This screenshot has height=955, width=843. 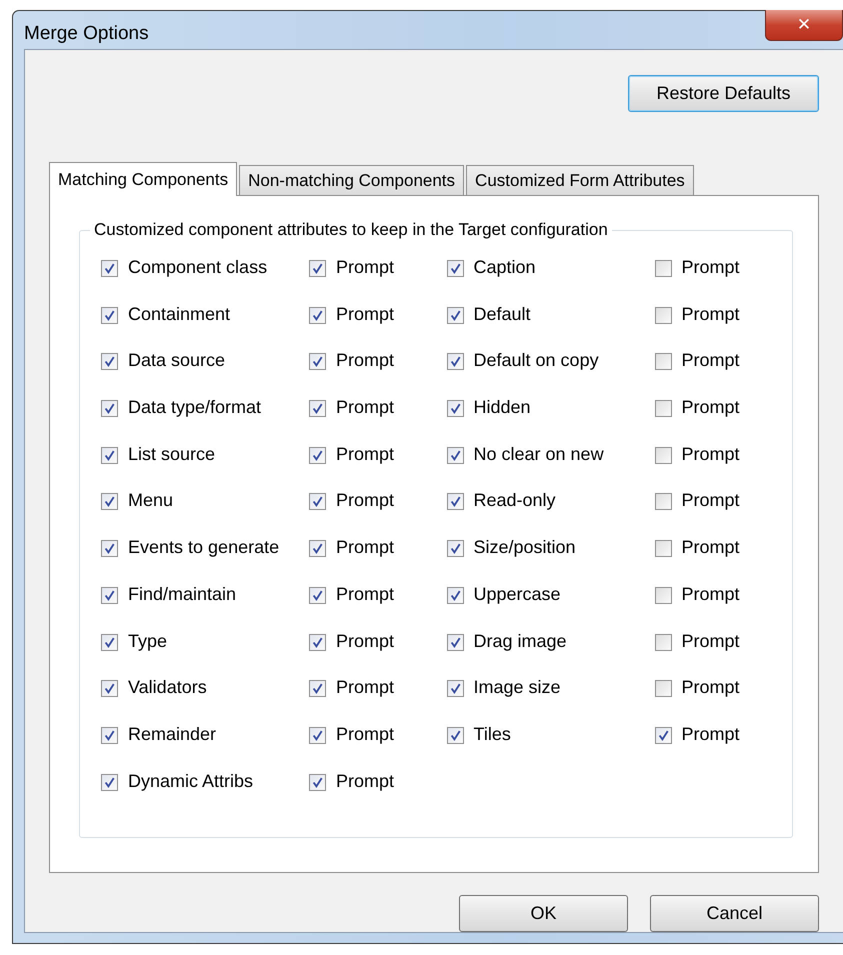 What do you see at coordinates (734, 913) in the screenshot?
I see `cancel-button: Cancel` at bounding box center [734, 913].